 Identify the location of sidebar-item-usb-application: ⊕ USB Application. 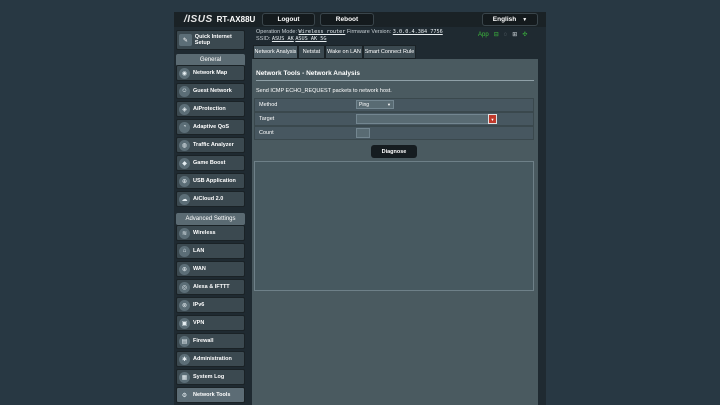
(210, 181).